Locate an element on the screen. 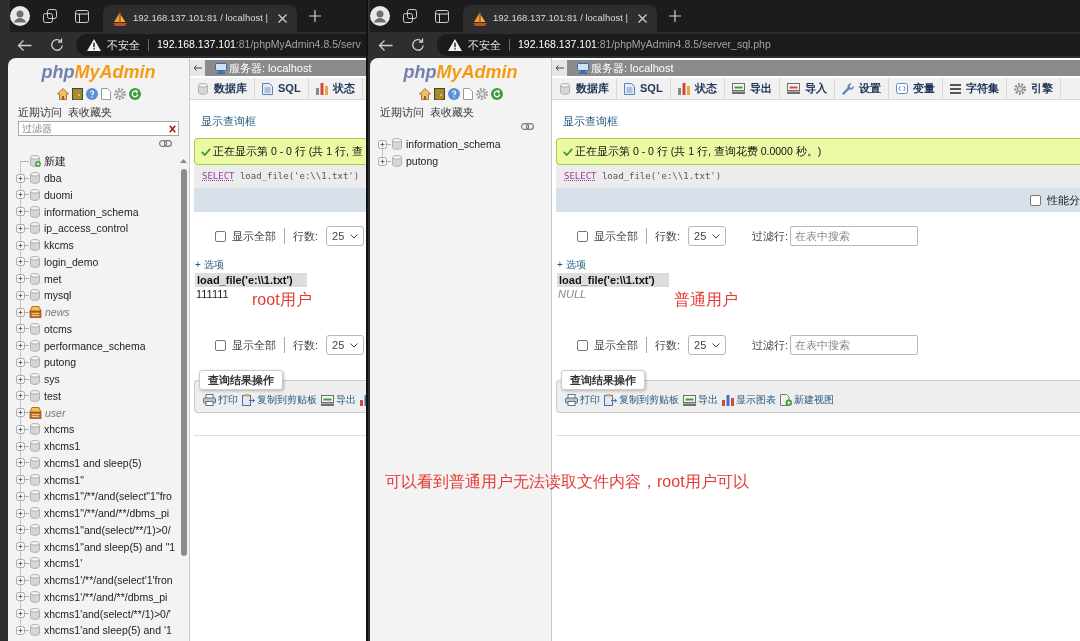 Image resolution: width=1080 pixels, height=641 pixels. tree-item: mysql is located at coordinates (58, 295).